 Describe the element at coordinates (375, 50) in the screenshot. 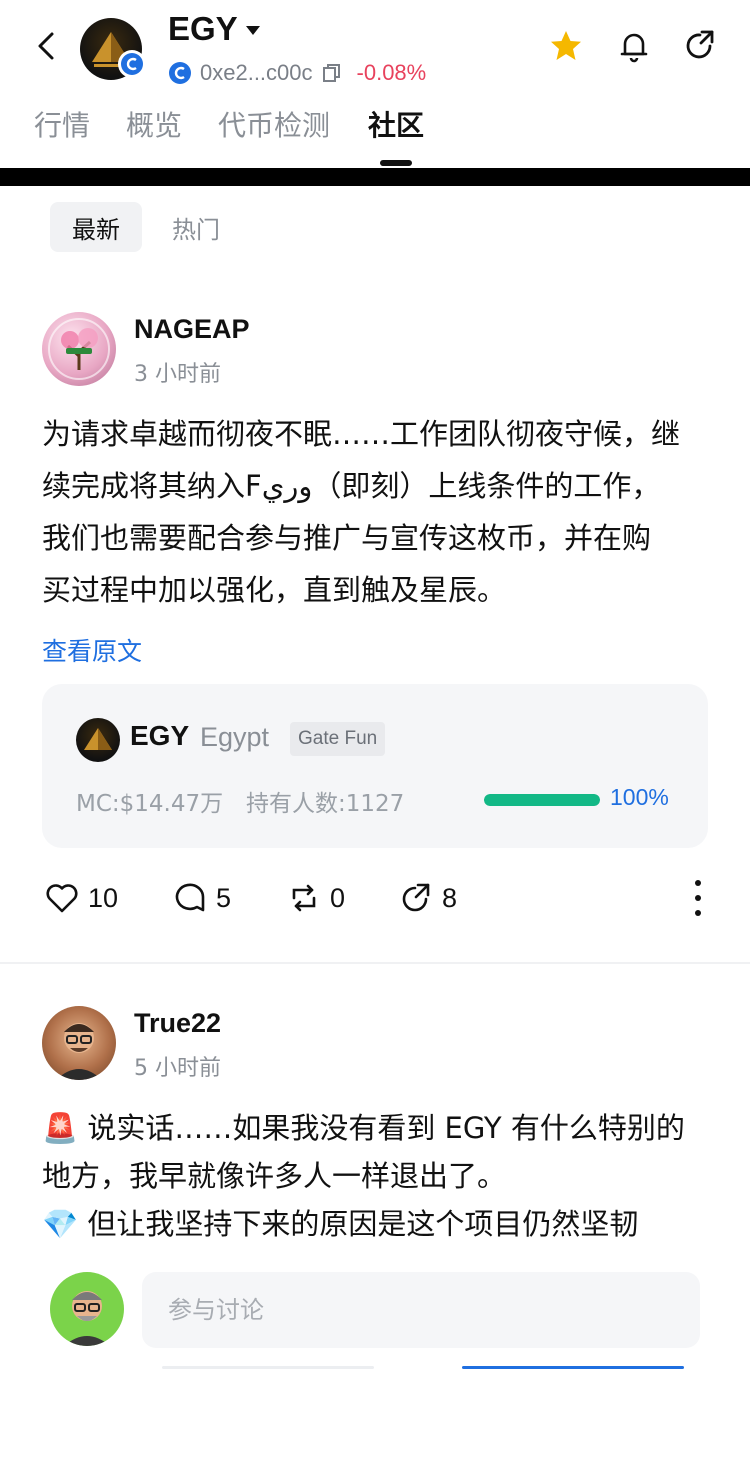

I see `token-header: EGY 0xe2...c00c -0.08%` at that location.